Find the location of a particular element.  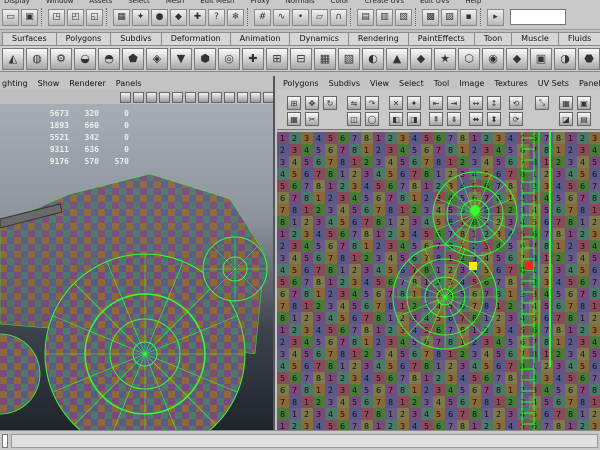

tool-icon: ▦ is located at coordinates (325, 58).